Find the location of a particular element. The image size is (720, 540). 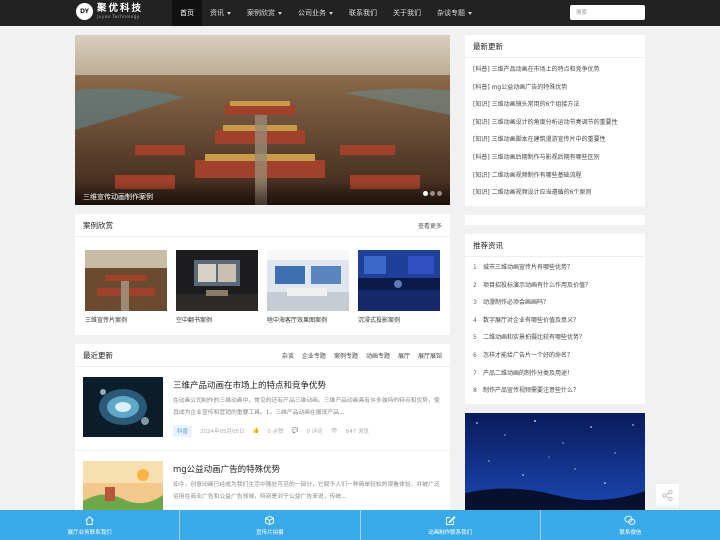

sidebar-divider-panel is located at coordinates (555, 220).